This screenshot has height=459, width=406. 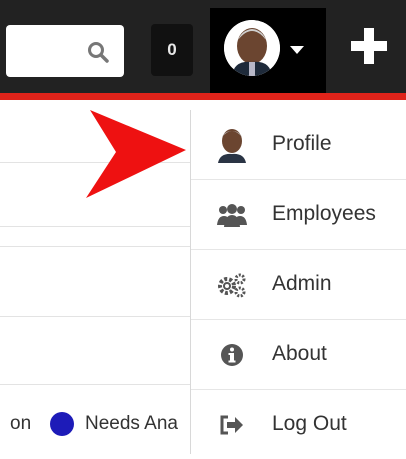 I want to click on menu-item-employees: Employees, so click(x=298, y=215).